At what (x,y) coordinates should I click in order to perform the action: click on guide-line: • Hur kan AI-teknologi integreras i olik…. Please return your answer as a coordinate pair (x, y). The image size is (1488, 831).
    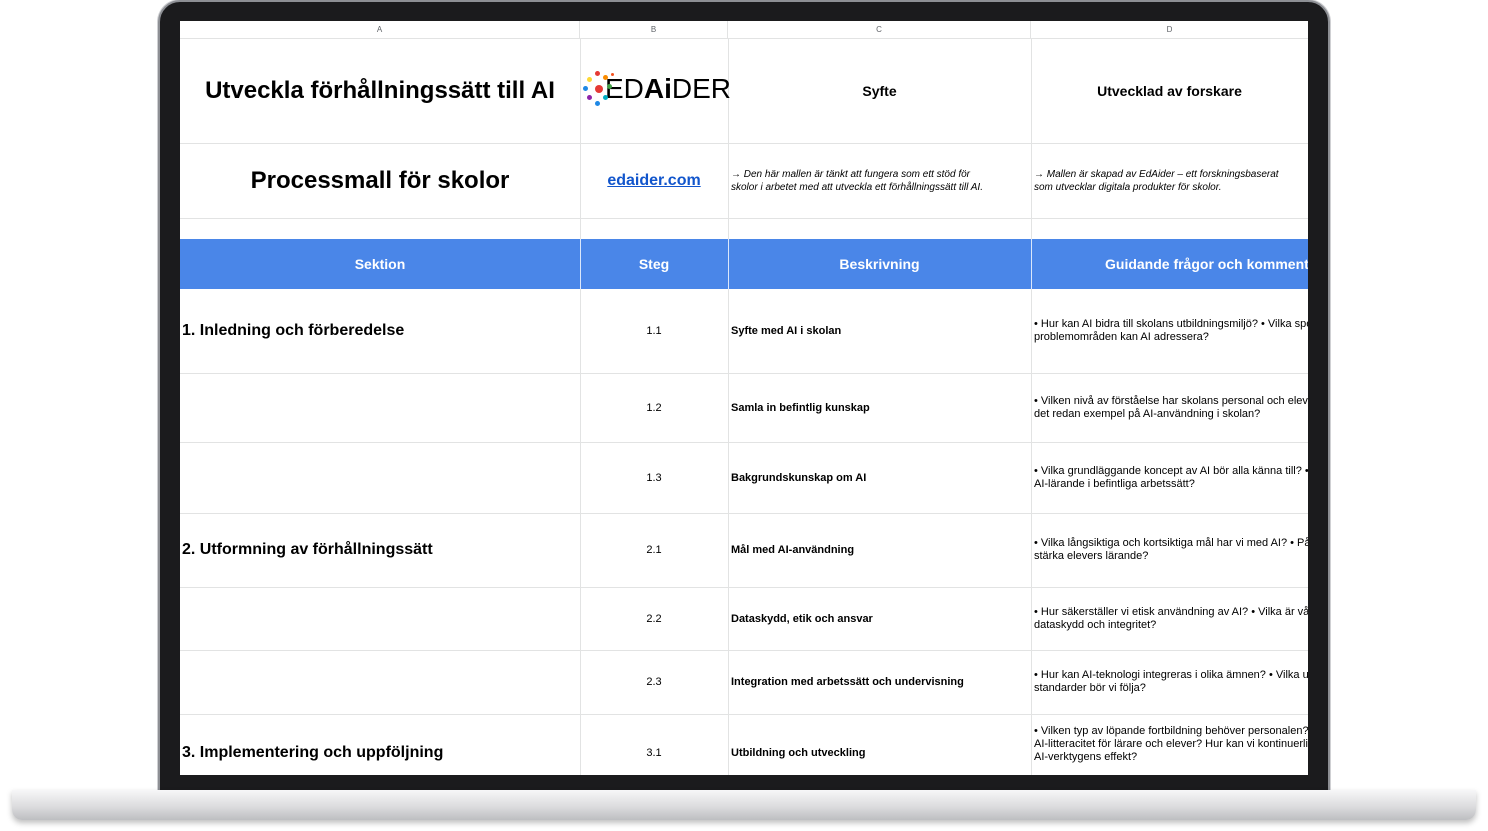
    Looking at the image, I should click on (1171, 675).